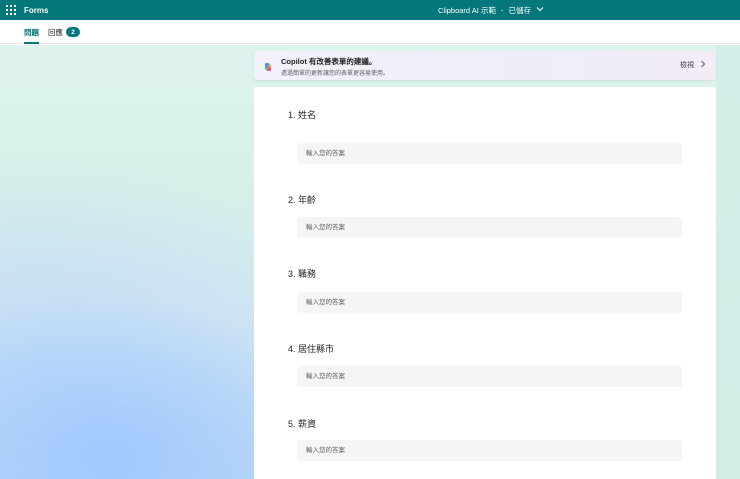 The width and height of the screenshot is (740, 479). I want to click on copilot-icon, so click(268, 66).